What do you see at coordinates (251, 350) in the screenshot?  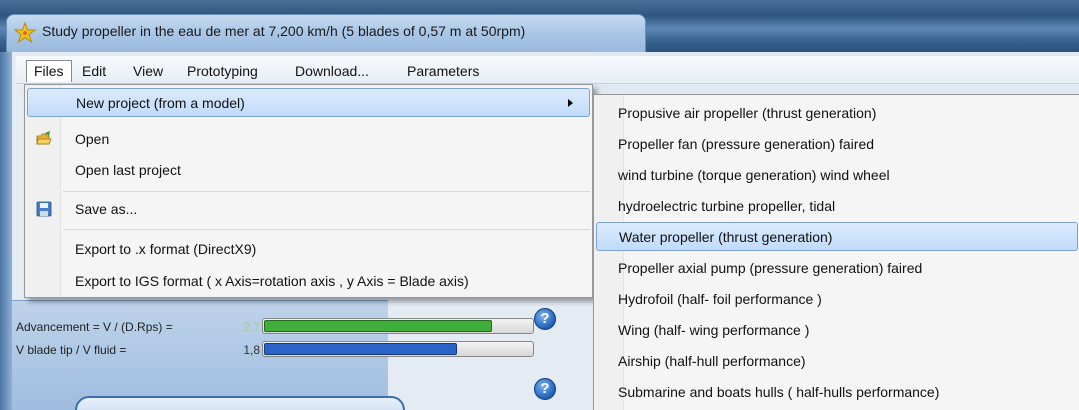 I see `gauge-value-blade-tip: 1,8` at bounding box center [251, 350].